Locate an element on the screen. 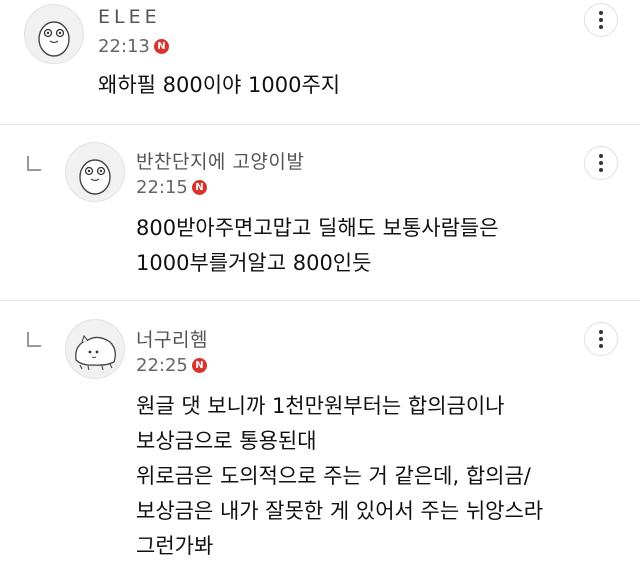 This screenshot has width=640, height=576. comment-author: 반찬단지에 고양이발 is located at coordinates (220, 160).